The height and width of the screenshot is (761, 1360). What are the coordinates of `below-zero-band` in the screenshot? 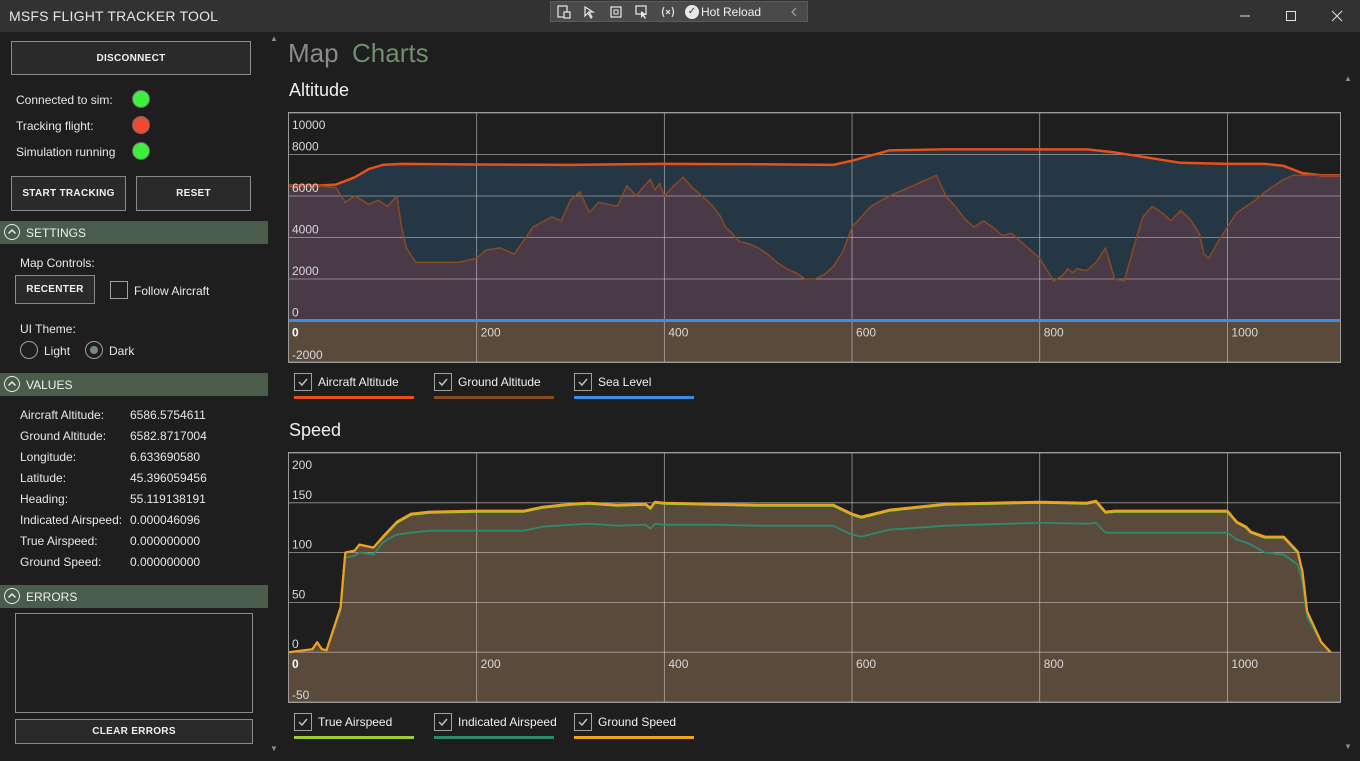 It's located at (814, 677).